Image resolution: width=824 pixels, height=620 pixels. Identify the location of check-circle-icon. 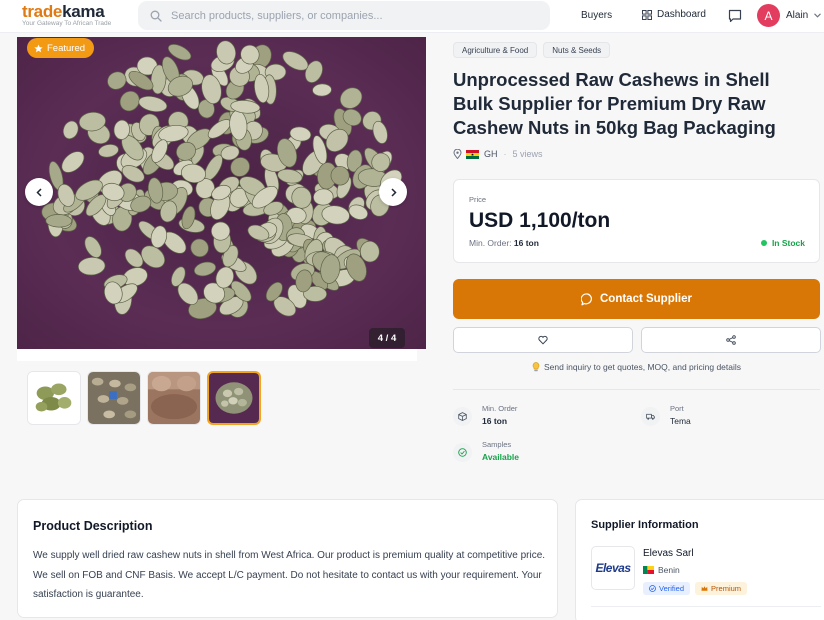
(462, 452).